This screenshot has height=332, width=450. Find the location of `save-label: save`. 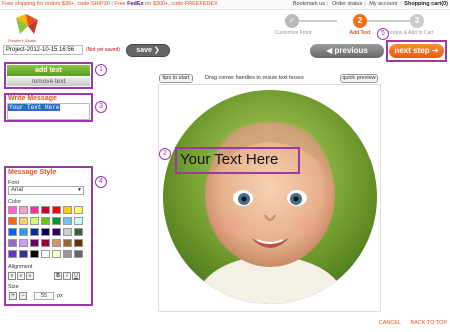

save-label: save is located at coordinates (144, 50).